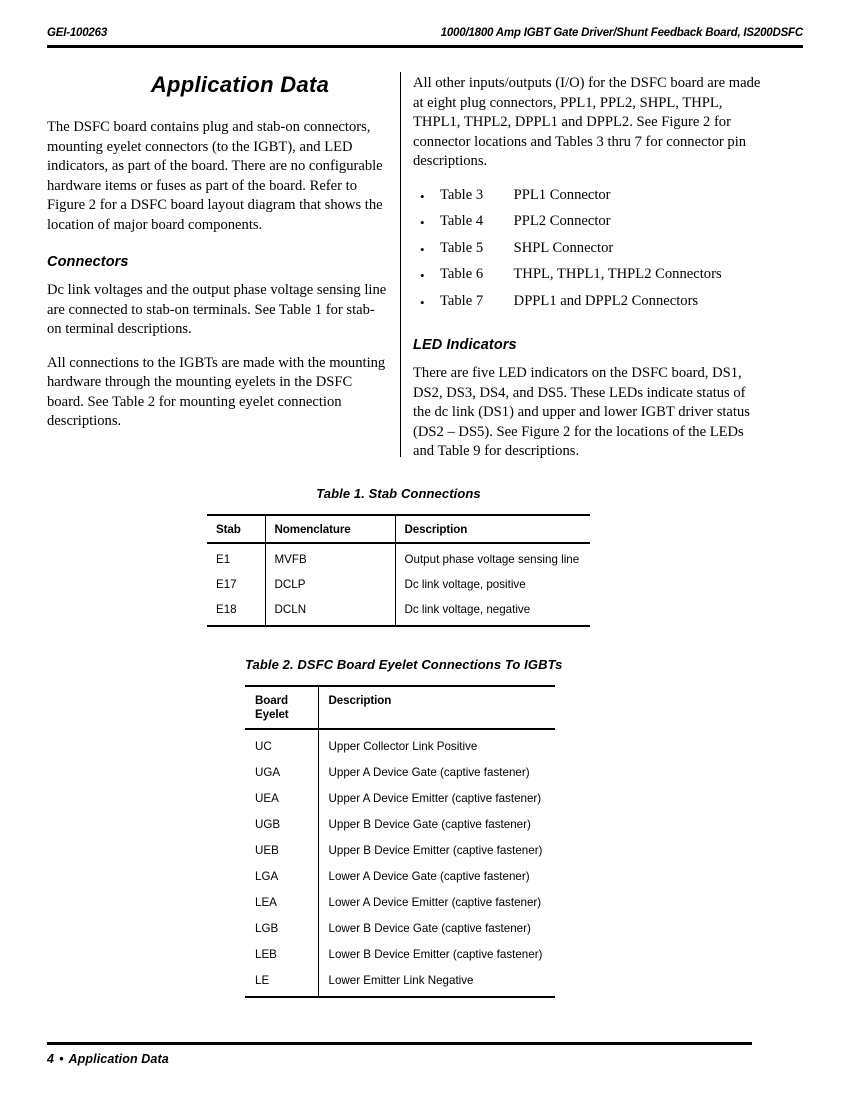 The width and height of the screenshot is (850, 1100). I want to click on cell-description: Lower Emitter Link Negative, so click(436, 982).